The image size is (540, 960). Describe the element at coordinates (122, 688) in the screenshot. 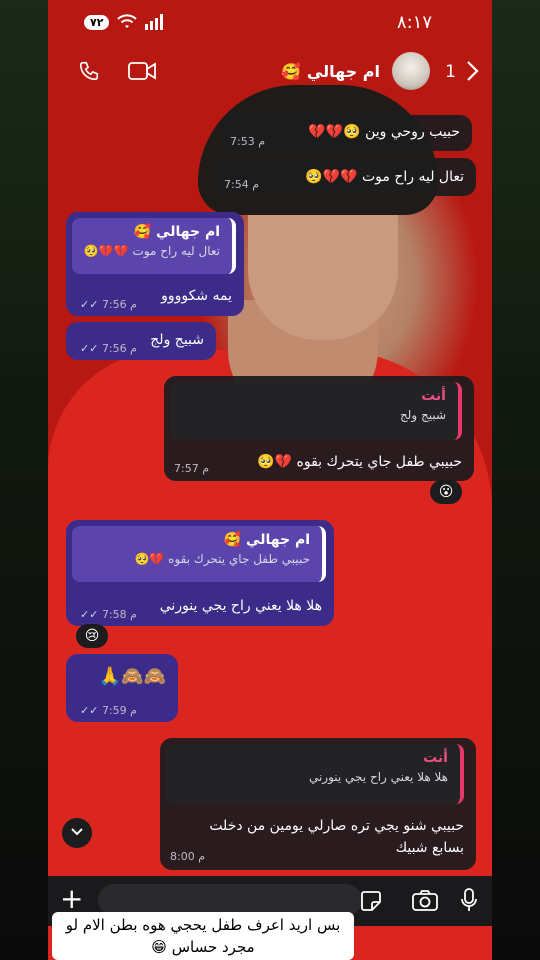

I see `message-outgoing: 🙈🙈🙏 ✓✓ 7:59 م` at that location.